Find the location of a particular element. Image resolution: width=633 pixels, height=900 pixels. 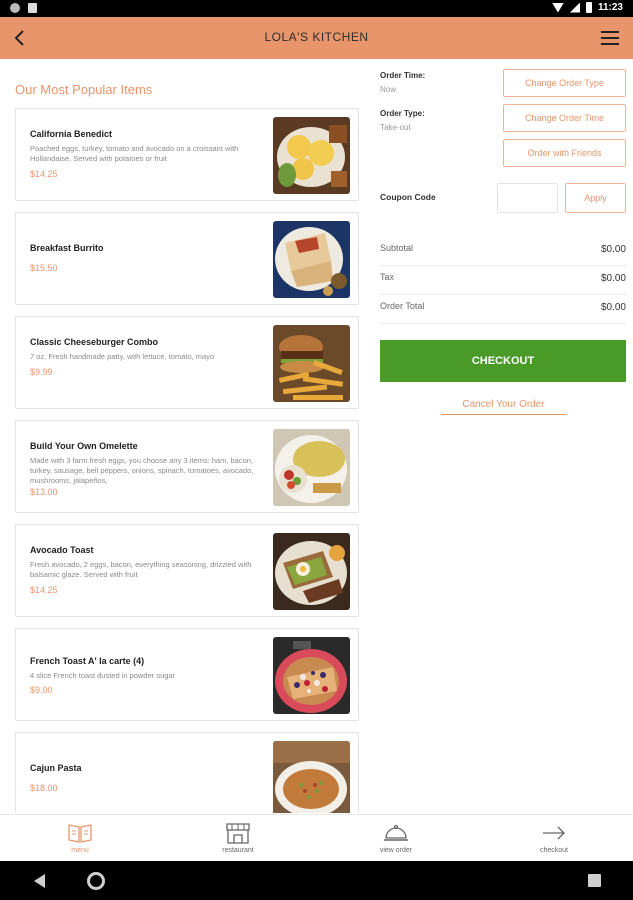

system-navigation-bar is located at coordinates (316, 880).